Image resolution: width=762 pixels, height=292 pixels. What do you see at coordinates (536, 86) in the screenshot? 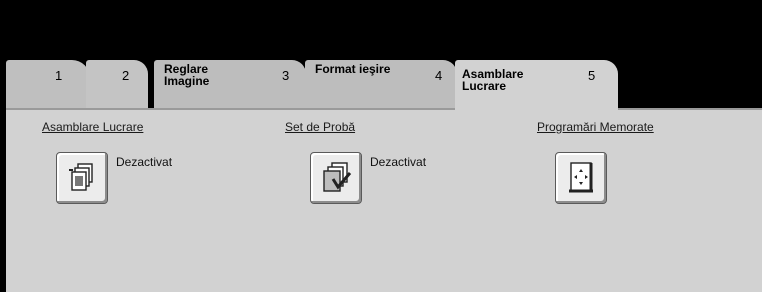
I see `tab-job-assembly: Asamblare Lucrare 5` at bounding box center [536, 86].